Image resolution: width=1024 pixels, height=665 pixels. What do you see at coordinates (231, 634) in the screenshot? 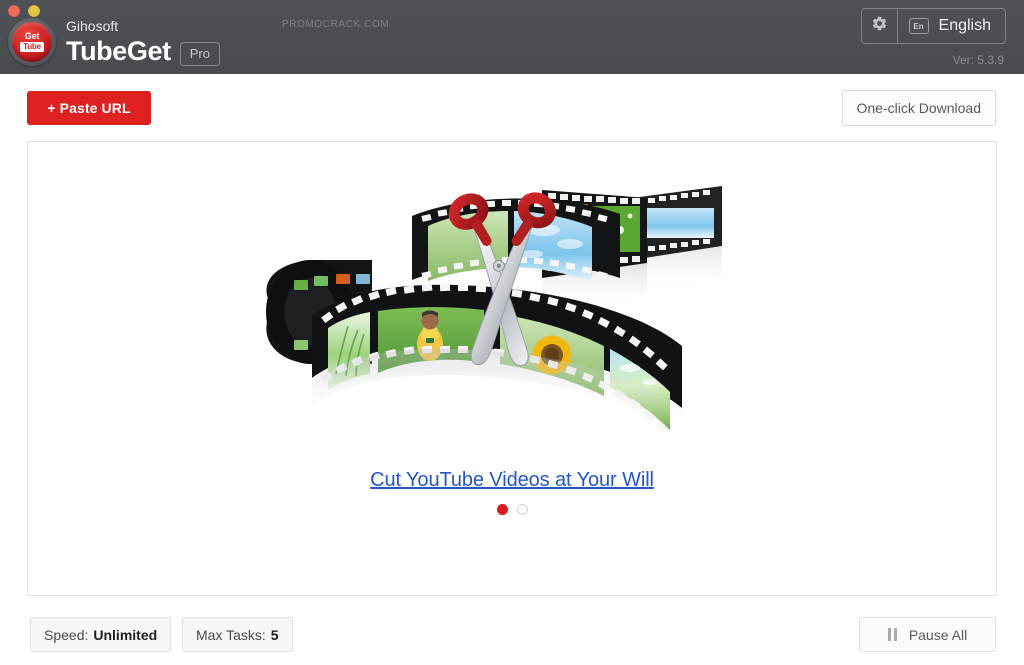
I see `max-tasks-label: Max Tasks:` at bounding box center [231, 634].